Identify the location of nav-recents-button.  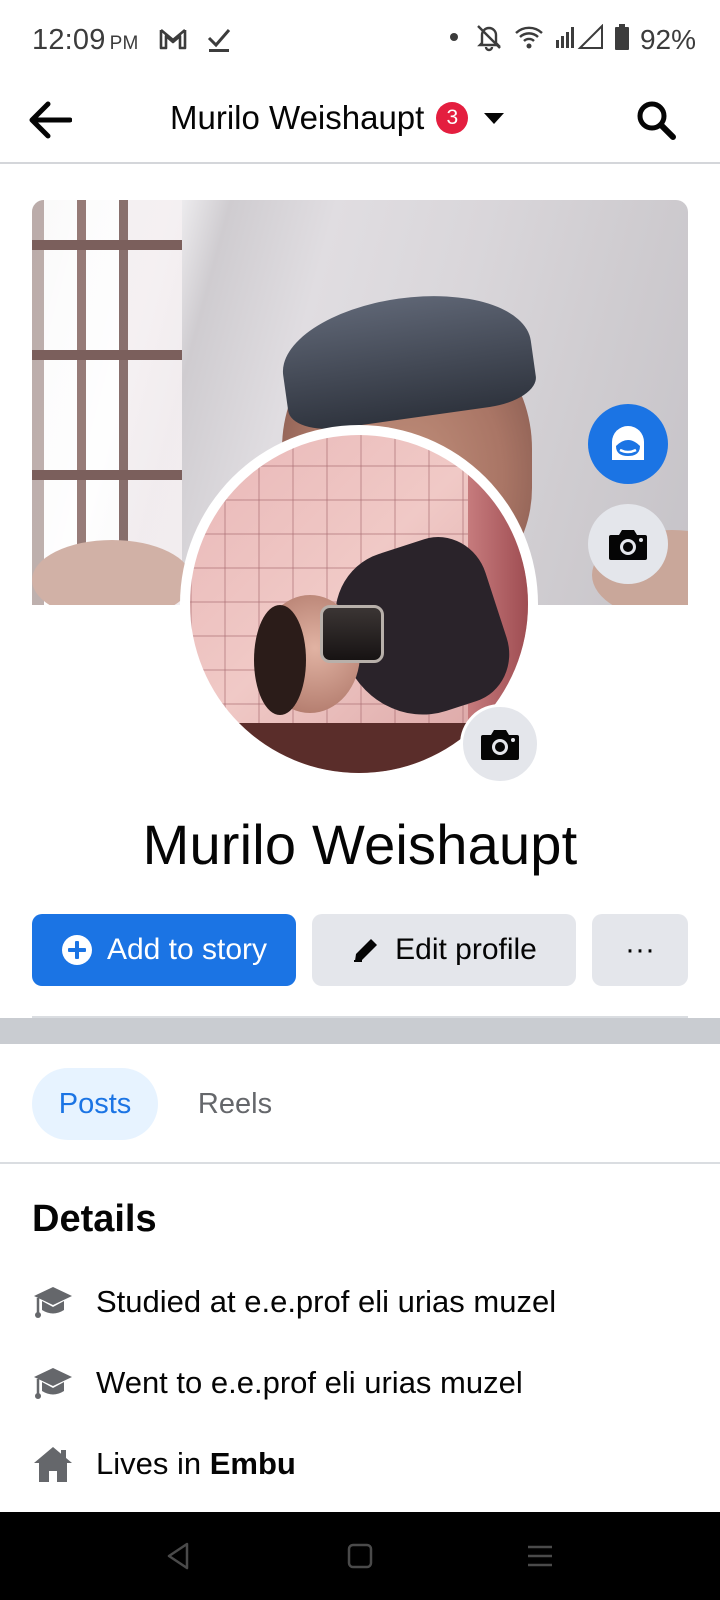
(540, 1556).